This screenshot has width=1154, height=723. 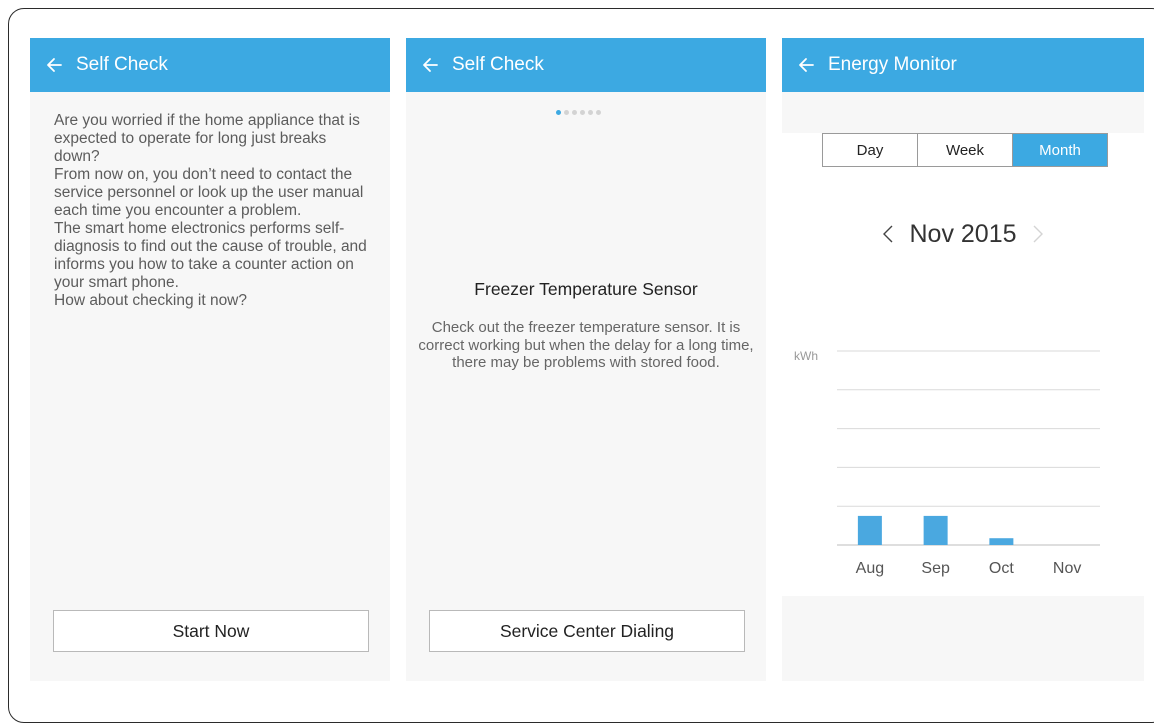 I want to click on tab-week: Week, so click(x=964, y=150).